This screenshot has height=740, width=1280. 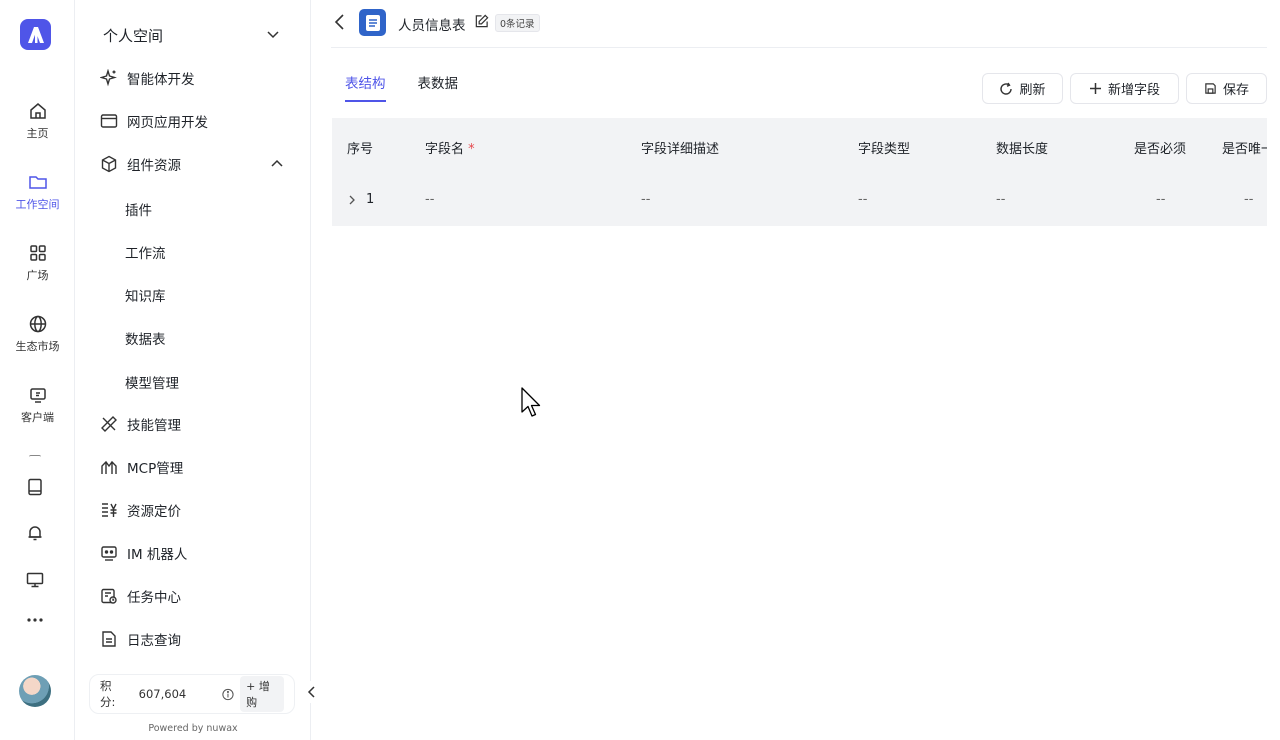 What do you see at coordinates (37, 204) in the screenshot?
I see `rail-label-workspace: 工作空间` at bounding box center [37, 204].